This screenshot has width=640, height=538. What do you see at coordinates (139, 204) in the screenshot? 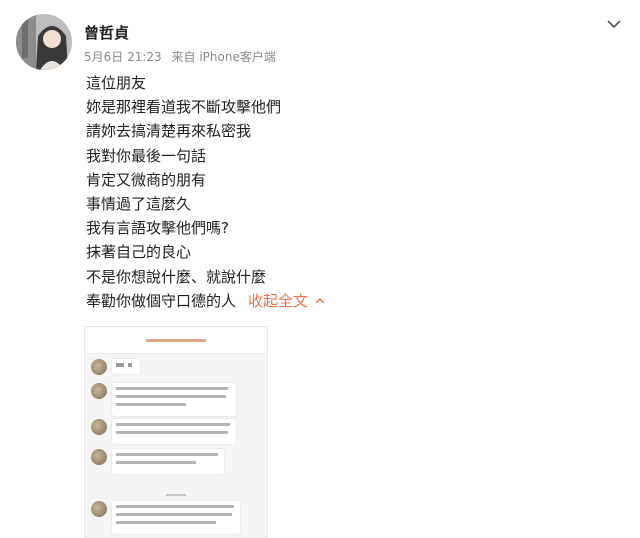
I see `post-line: 事情過了這麼久` at bounding box center [139, 204].